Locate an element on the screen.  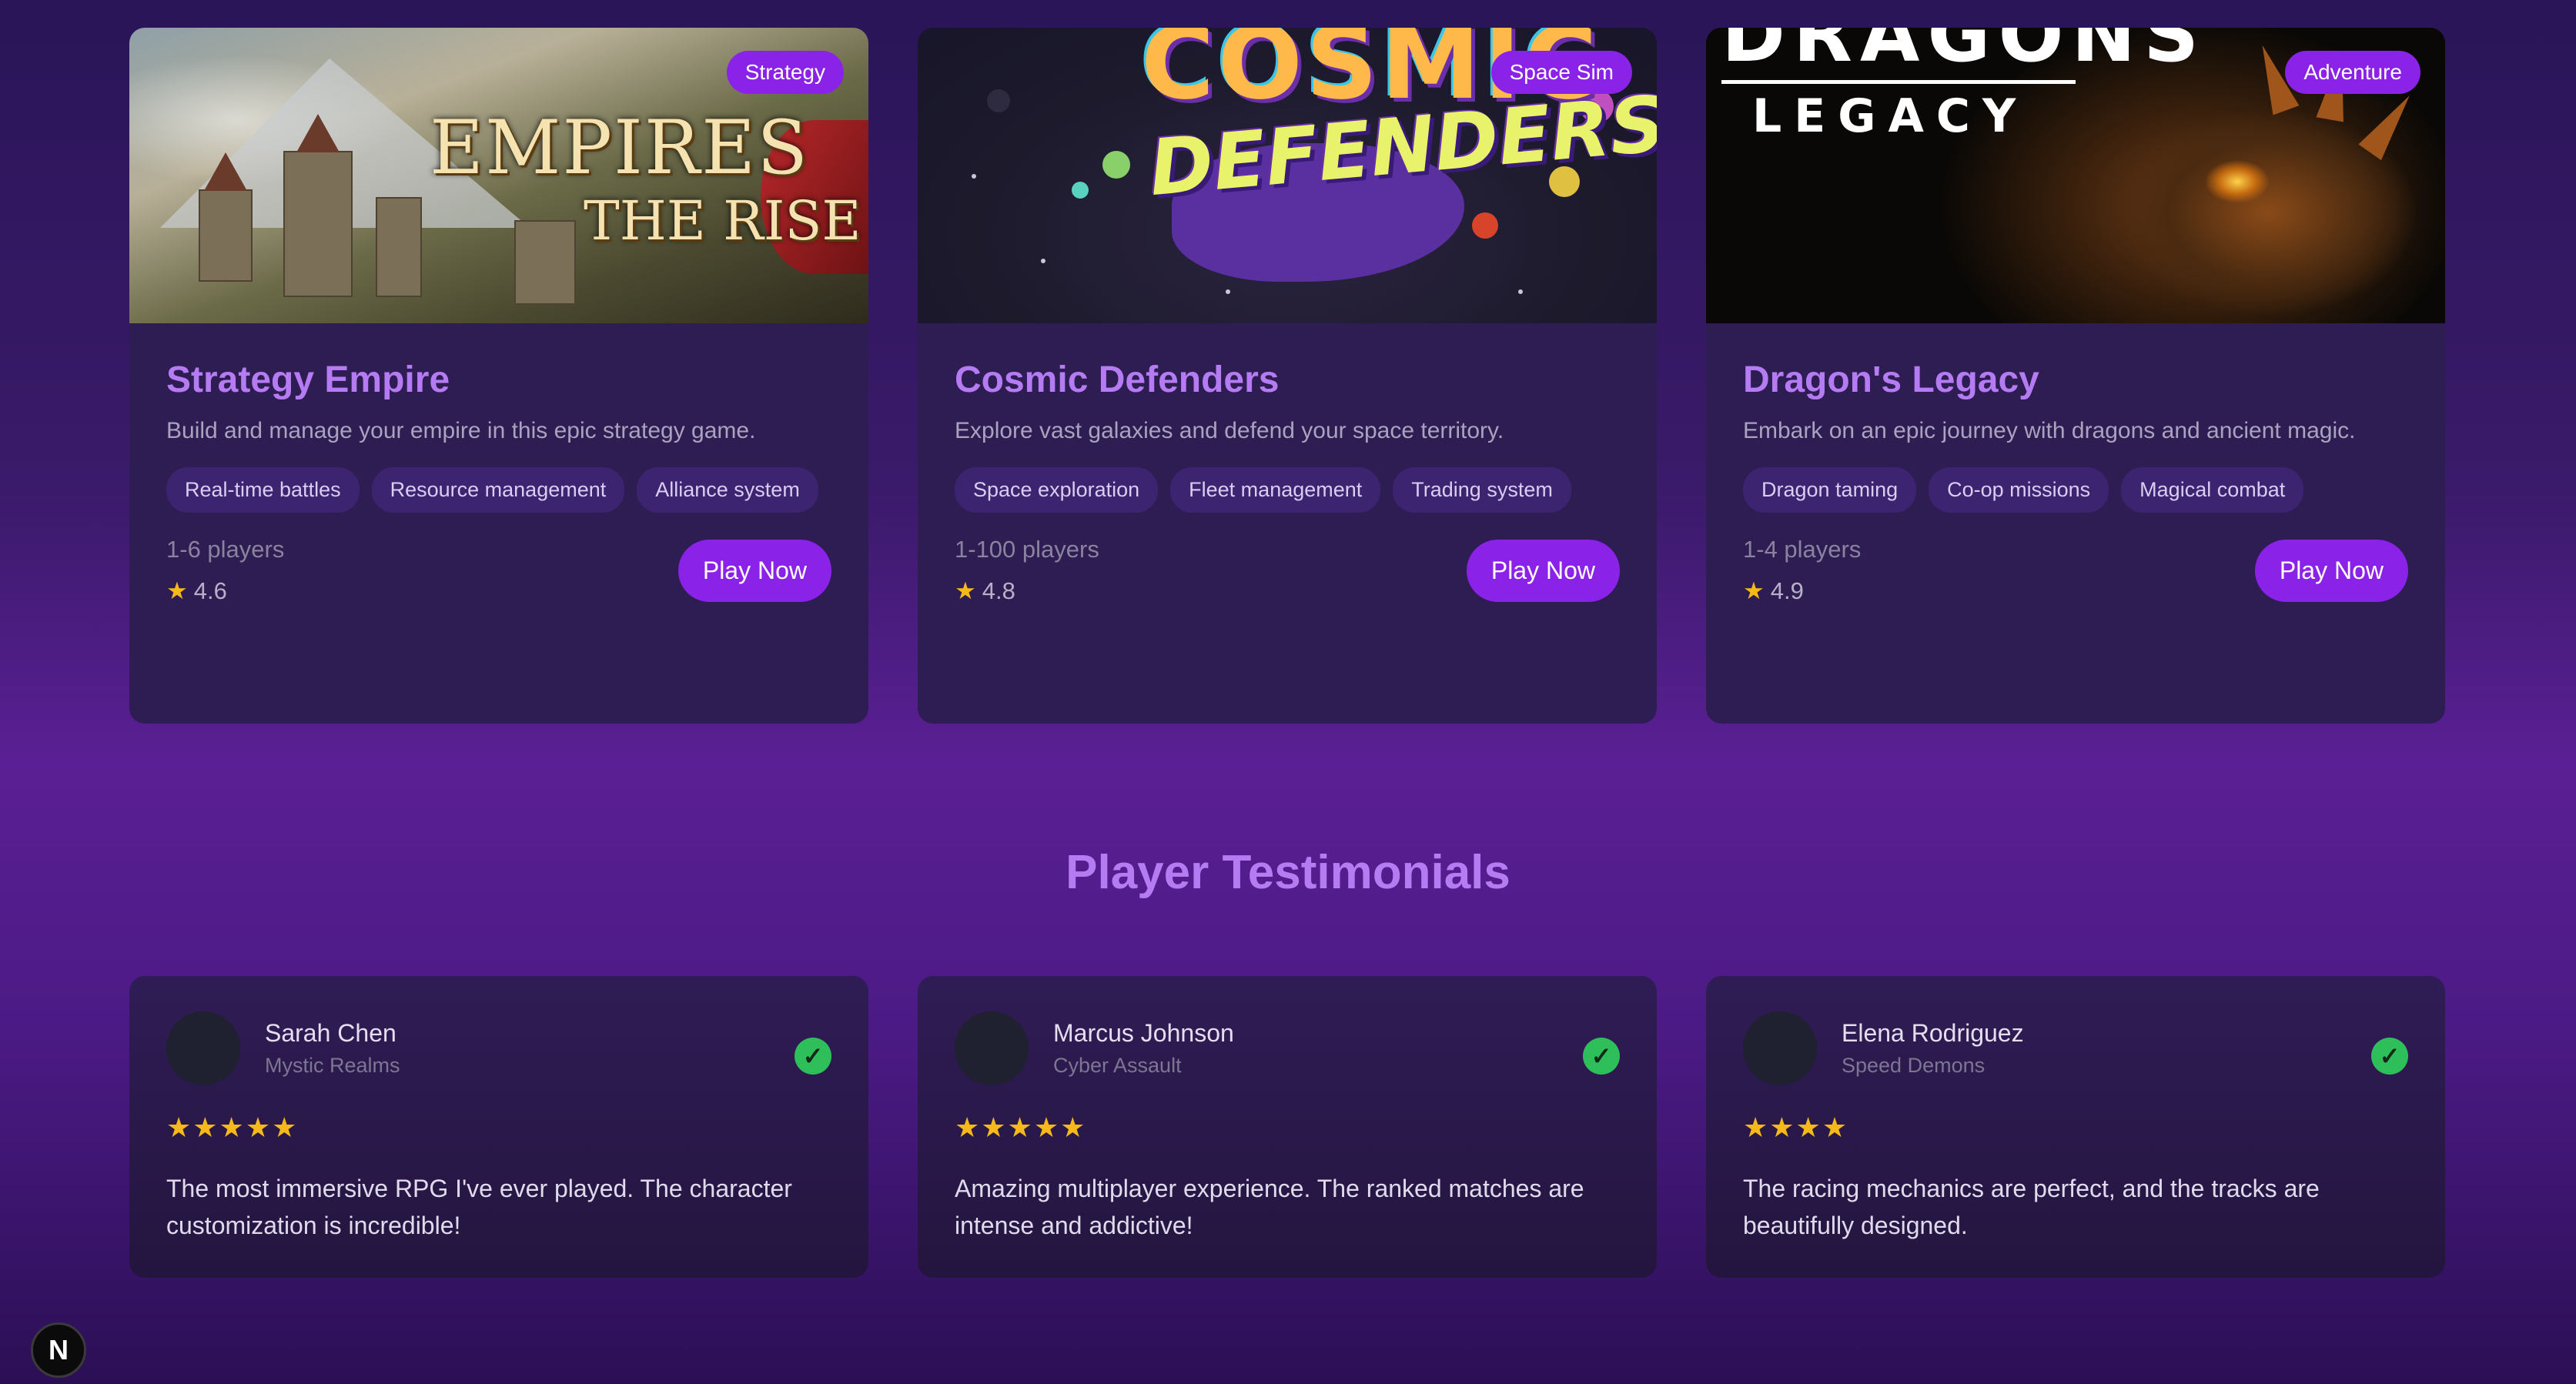
player-count: 1-4 players is located at coordinates (1803, 549).